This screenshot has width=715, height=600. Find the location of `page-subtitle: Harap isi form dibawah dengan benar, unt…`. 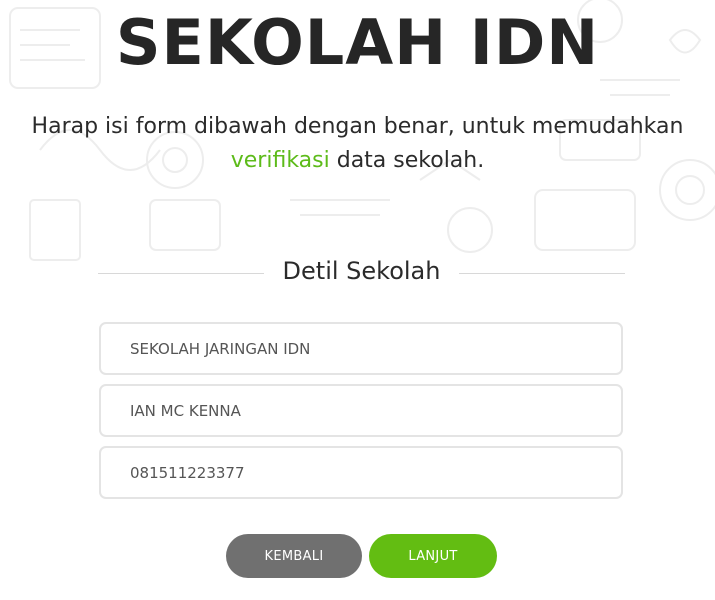

page-subtitle: Harap isi form dibawah dengan benar, unt… is located at coordinates (357, 144).